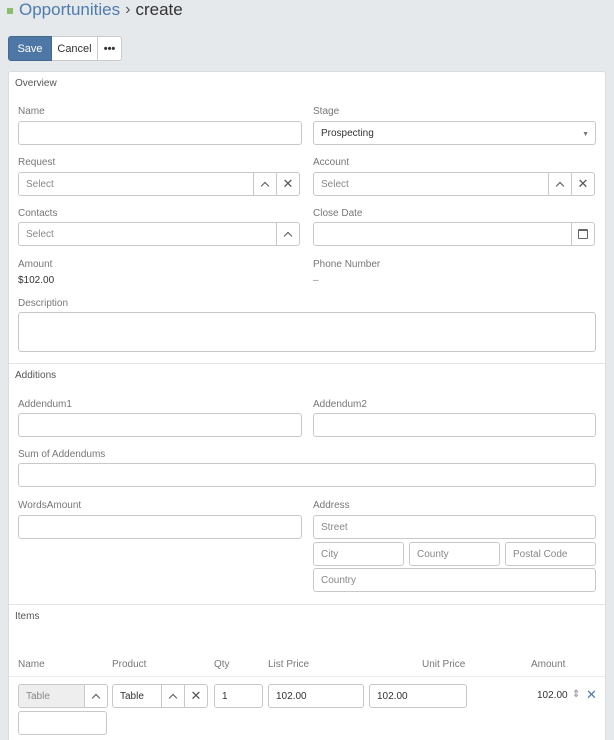 The image size is (614, 740). What do you see at coordinates (550, 554) in the screenshot?
I see `address-postal-code-input: Postal Code` at bounding box center [550, 554].